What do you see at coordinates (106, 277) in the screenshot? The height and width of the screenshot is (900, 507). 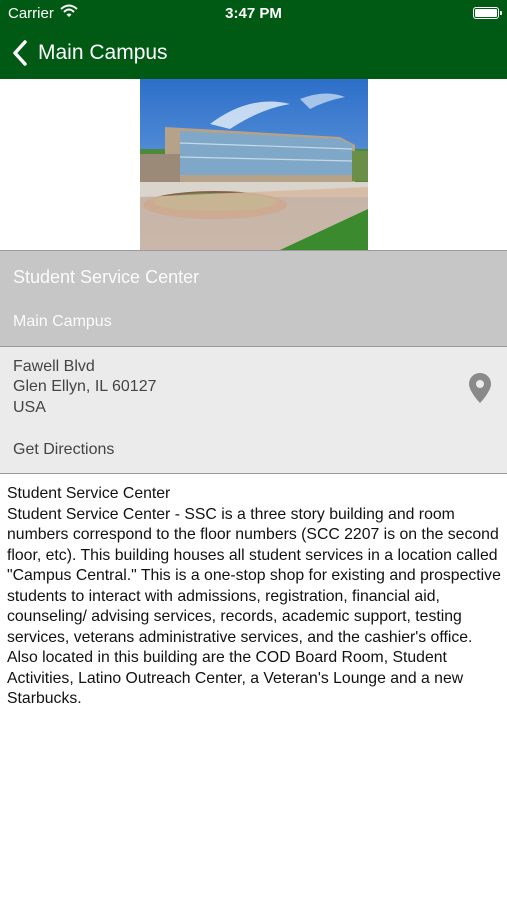 I see `building-name: Student Service Center` at bounding box center [106, 277].